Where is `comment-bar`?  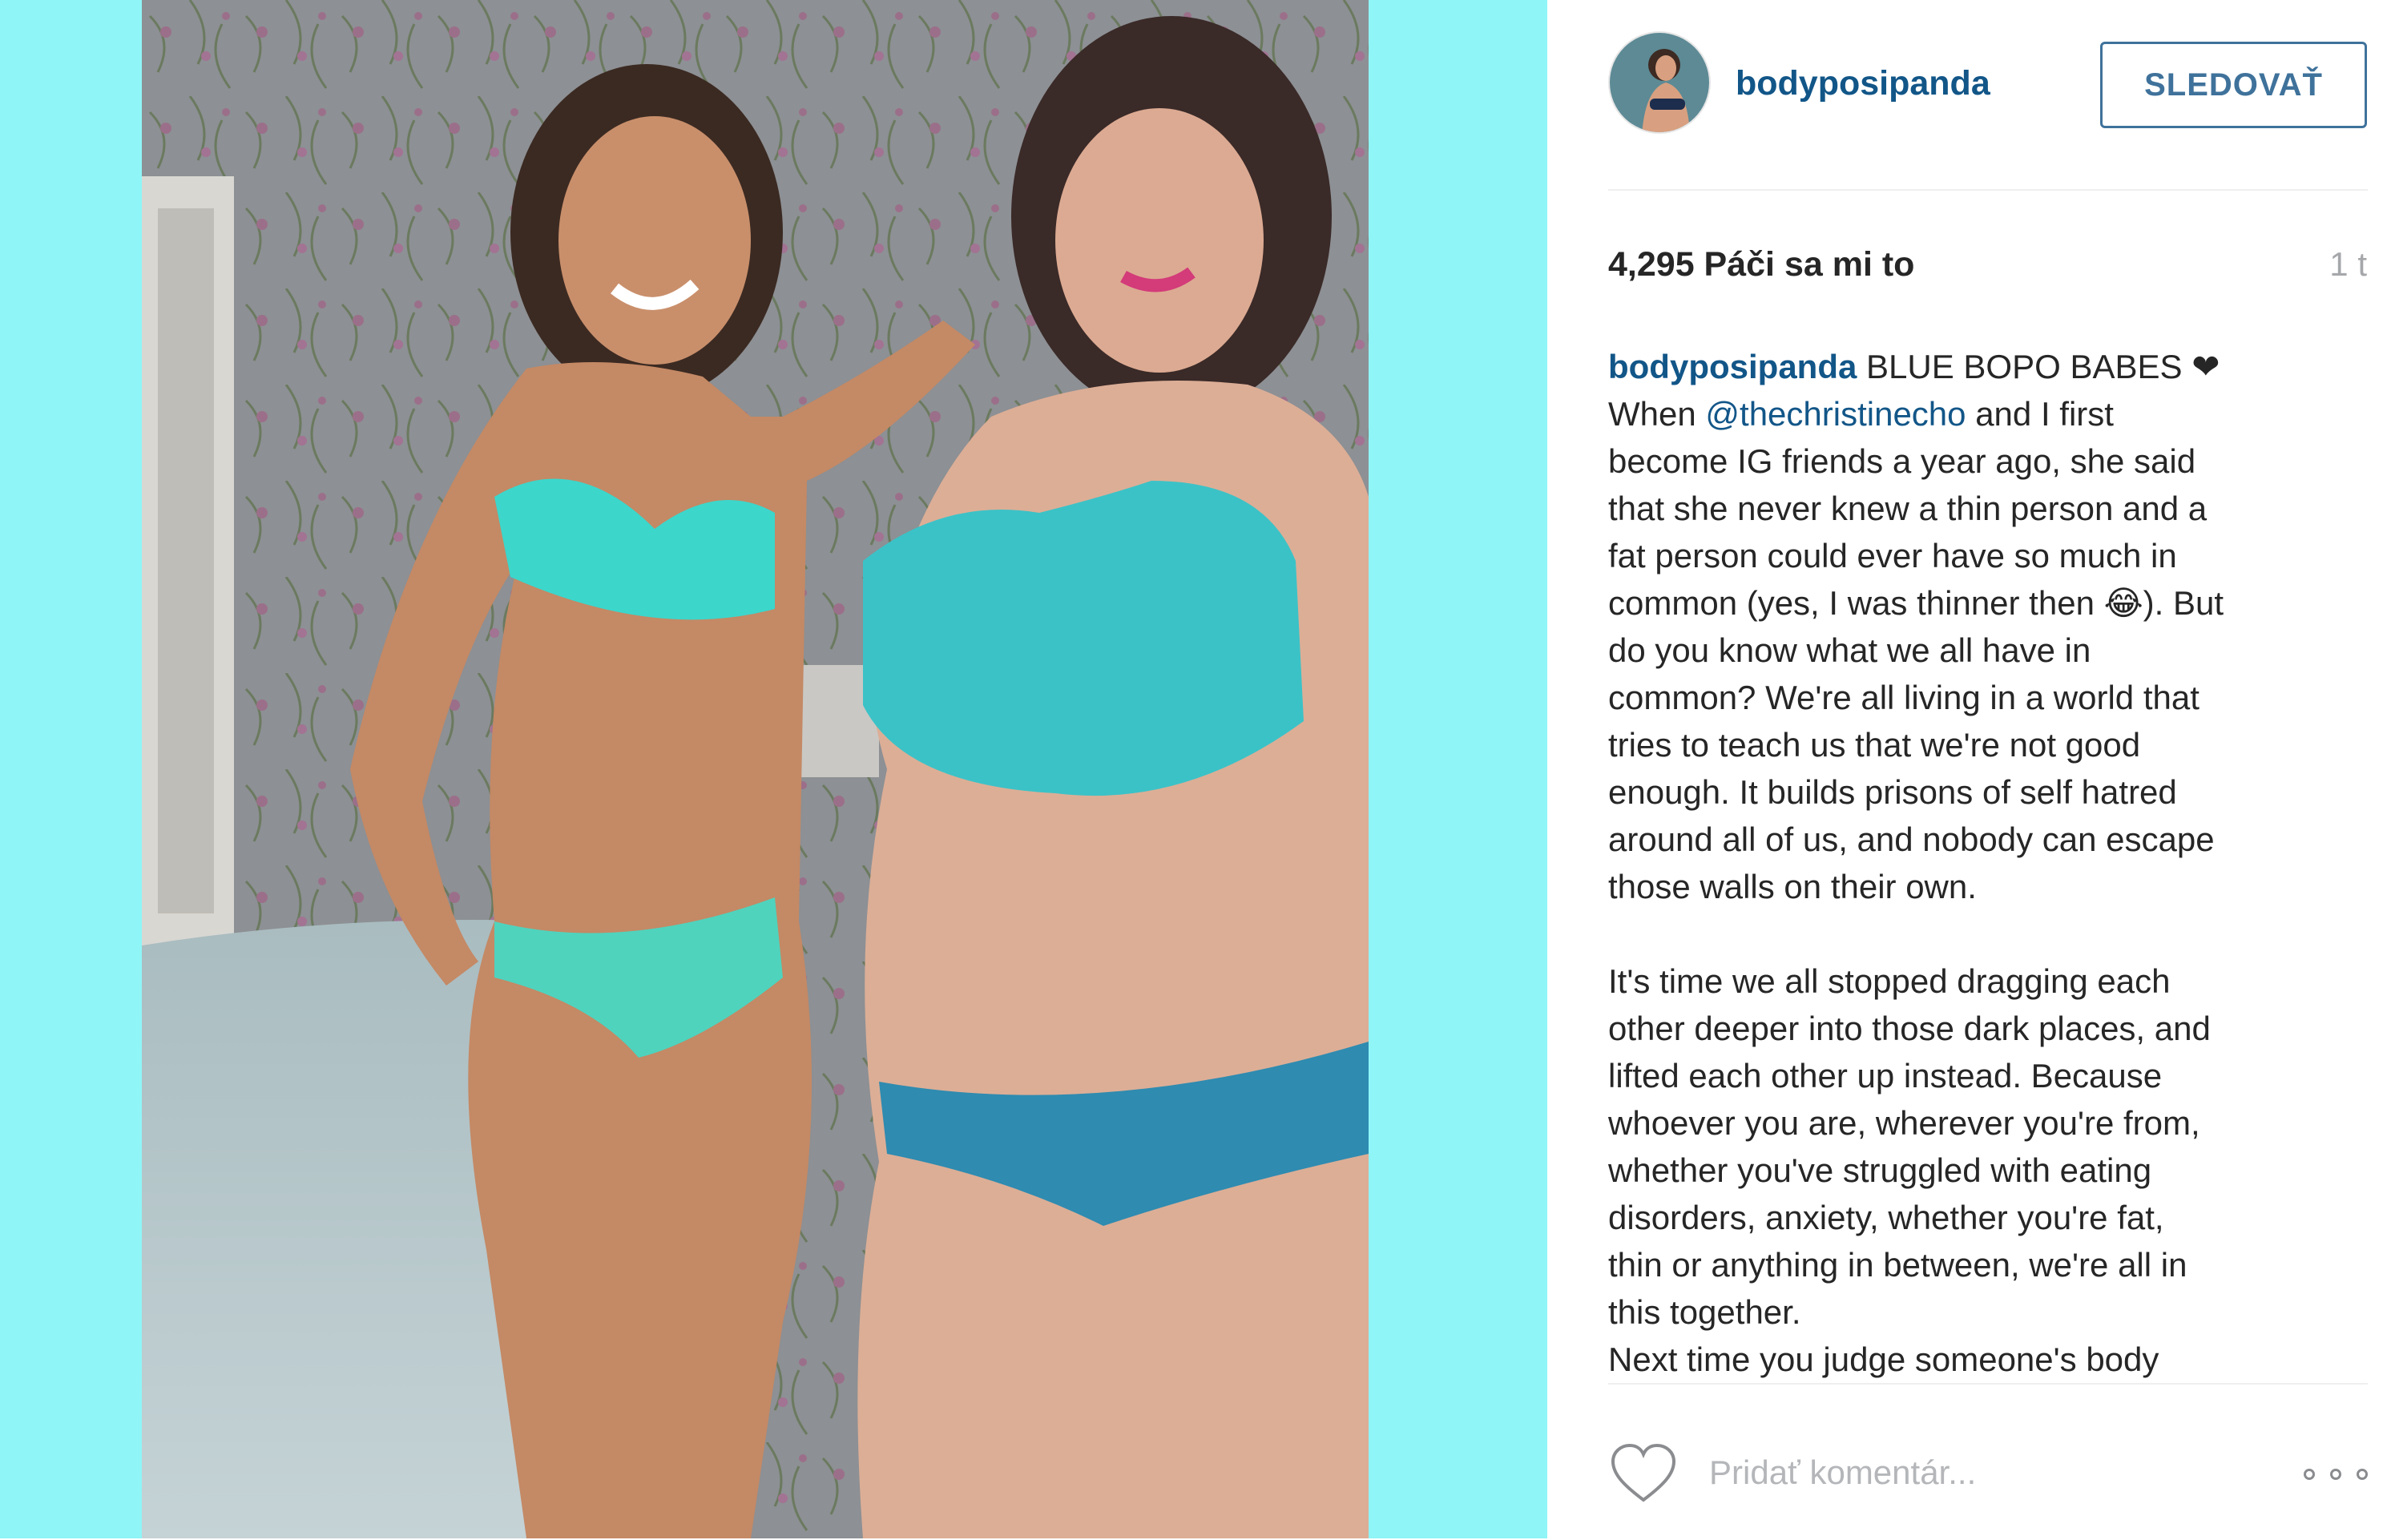 comment-bar is located at coordinates (1988, 1461).